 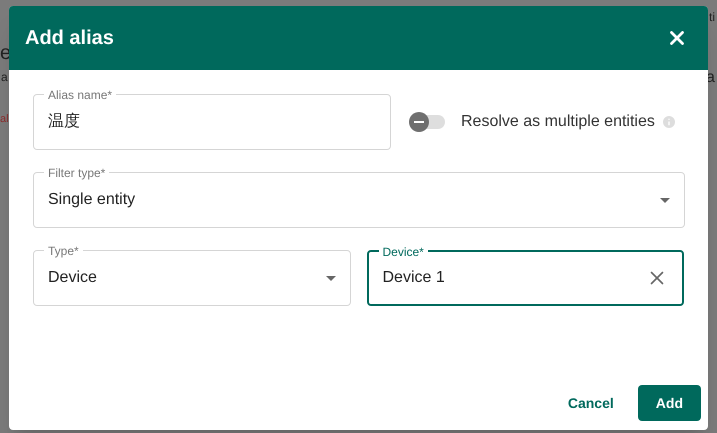 I want to click on field-value: 温度, so click(x=64, y=122).